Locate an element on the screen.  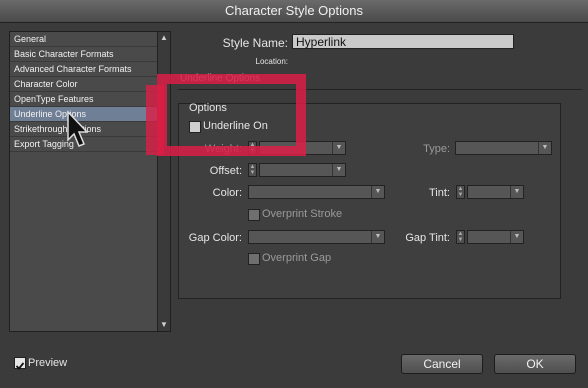
color-dropdown: ▼ is located at coordinates (316, 192).